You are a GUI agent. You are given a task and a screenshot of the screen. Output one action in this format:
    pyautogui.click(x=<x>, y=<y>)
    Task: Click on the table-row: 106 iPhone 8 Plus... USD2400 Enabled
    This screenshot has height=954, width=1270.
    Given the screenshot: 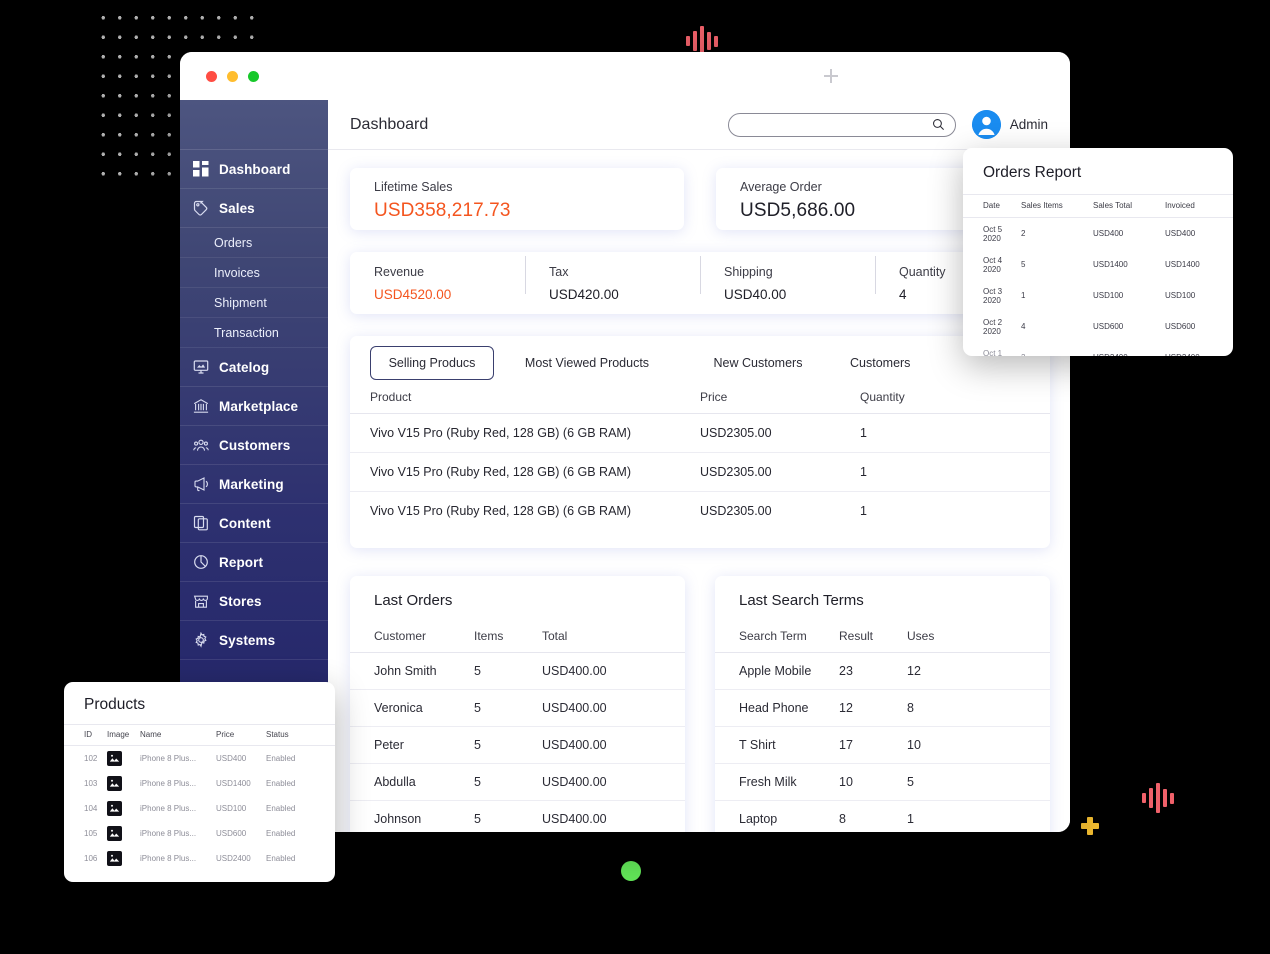 What is the action you would take?
    pyautogui.click(x=199, y=858)
    